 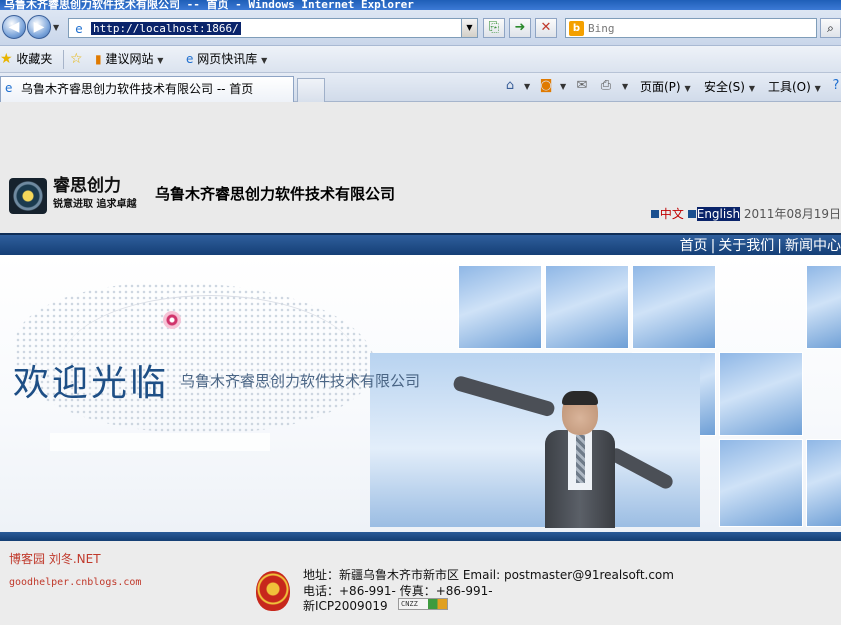 What do you see at coordinates (546, 86) in the screenshot?
I see `feeds-icon: ◙` at bounding box center [546, 86].